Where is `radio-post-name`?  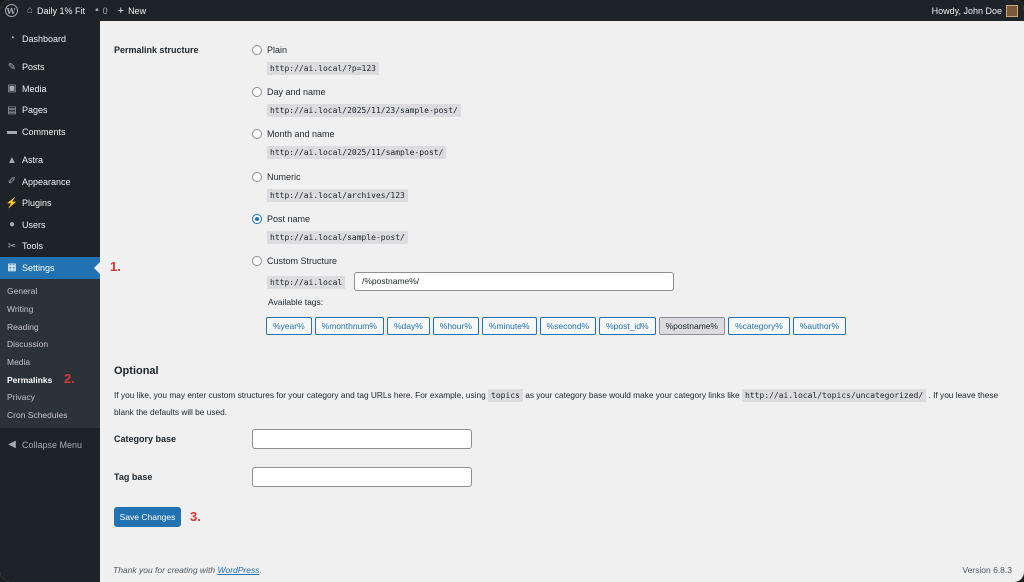
radio-post-name is located at coordinates (257, 219).